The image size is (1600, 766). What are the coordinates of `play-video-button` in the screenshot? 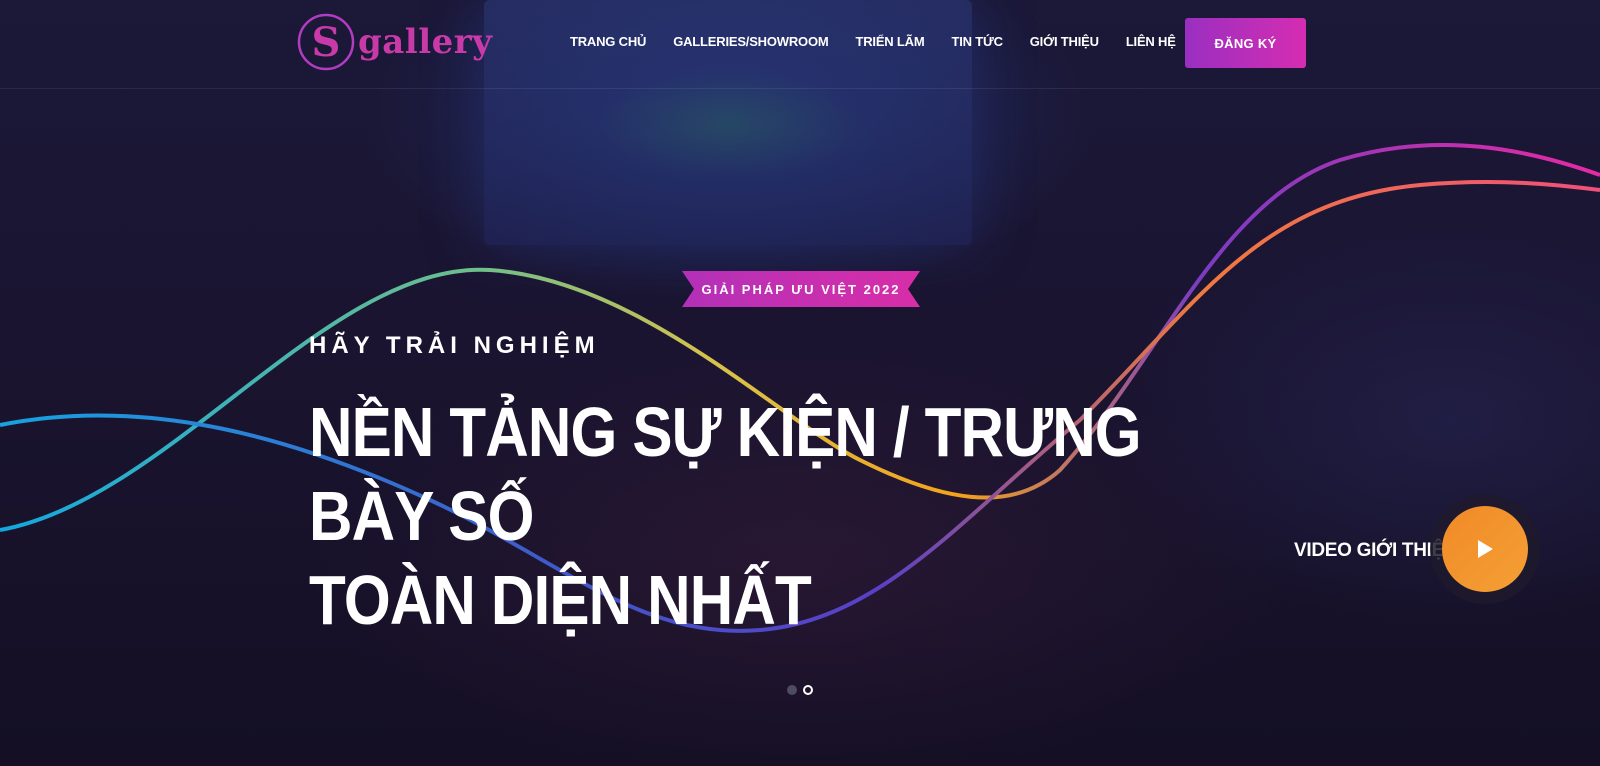 It's located at (1485, 549).